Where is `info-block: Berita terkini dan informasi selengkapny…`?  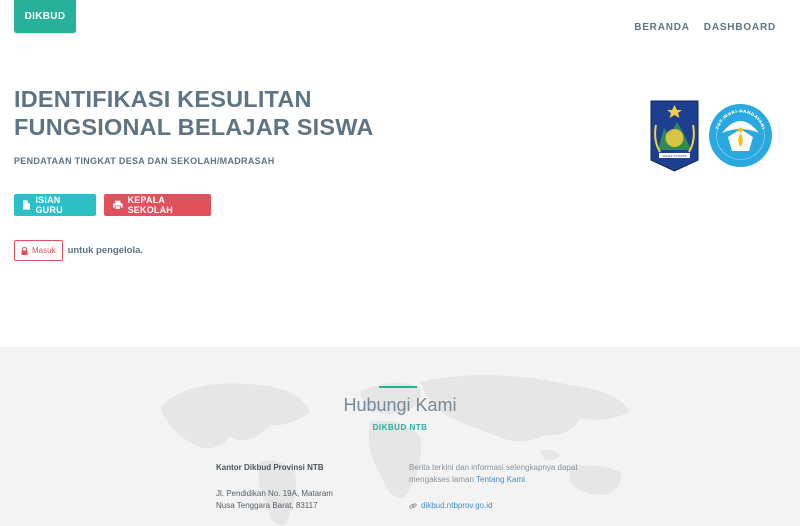
info-block: Berita terkini dan informasi selengkapny… is located at coordinates (509, 487).